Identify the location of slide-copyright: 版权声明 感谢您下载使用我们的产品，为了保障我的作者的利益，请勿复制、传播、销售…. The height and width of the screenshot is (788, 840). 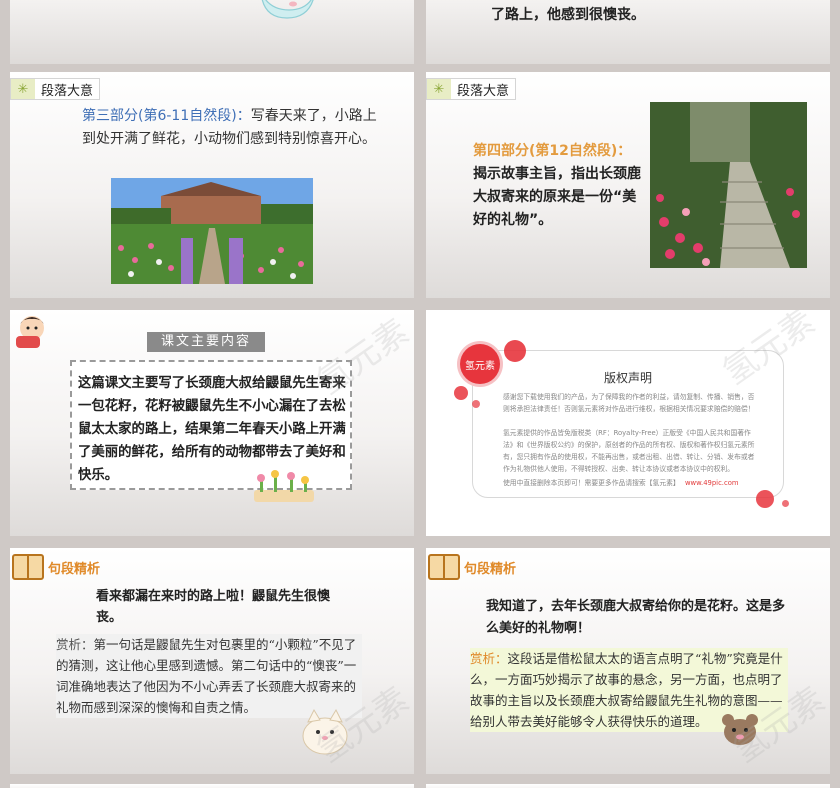
(628, 423).